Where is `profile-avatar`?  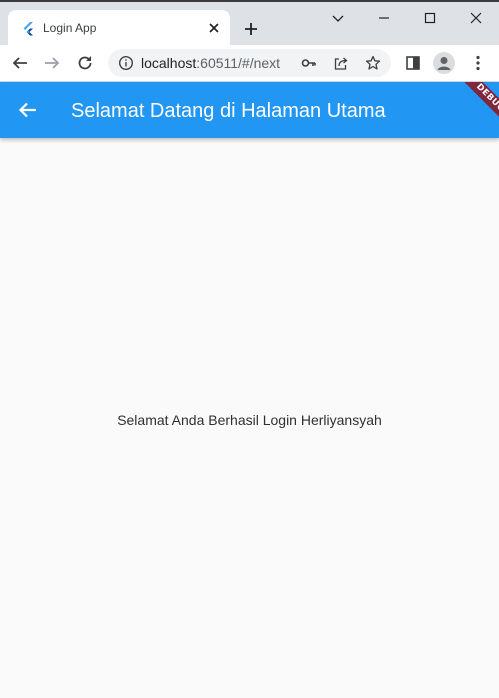 profile-avatar is located at coordinates (444, 63).